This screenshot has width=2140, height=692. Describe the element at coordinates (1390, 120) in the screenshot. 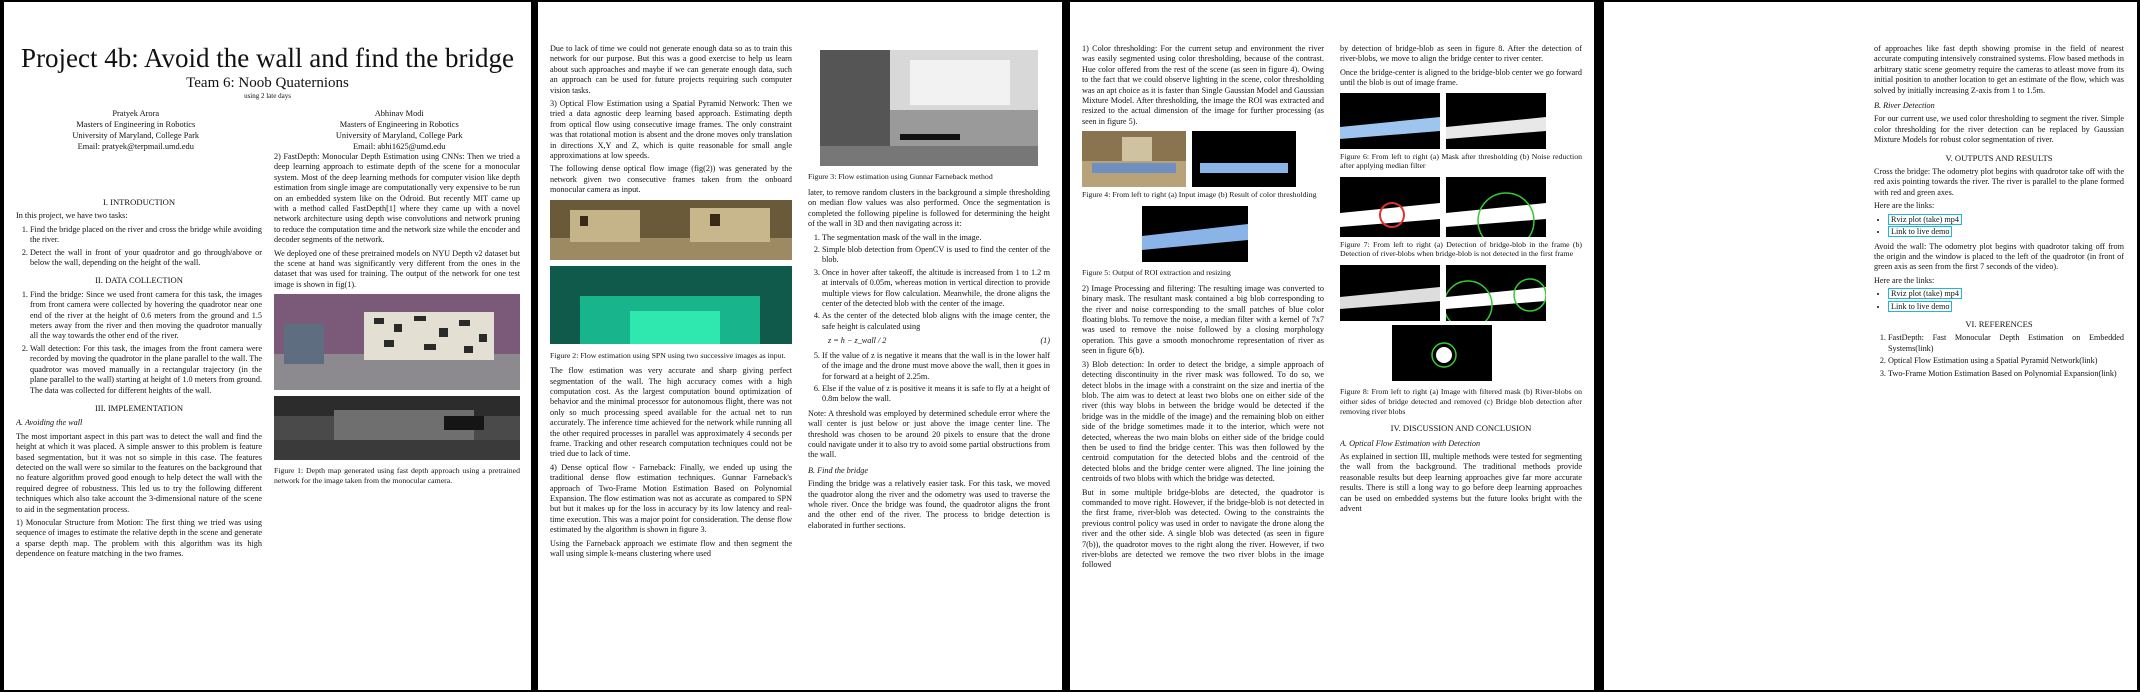

I see `figure-6-mask-image` at that location.